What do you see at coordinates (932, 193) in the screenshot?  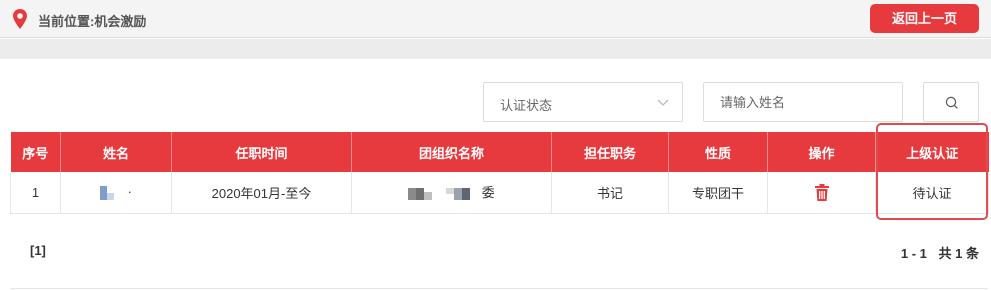 I see `cell-certification-status: 待认证` at bounding box center [932, 193].